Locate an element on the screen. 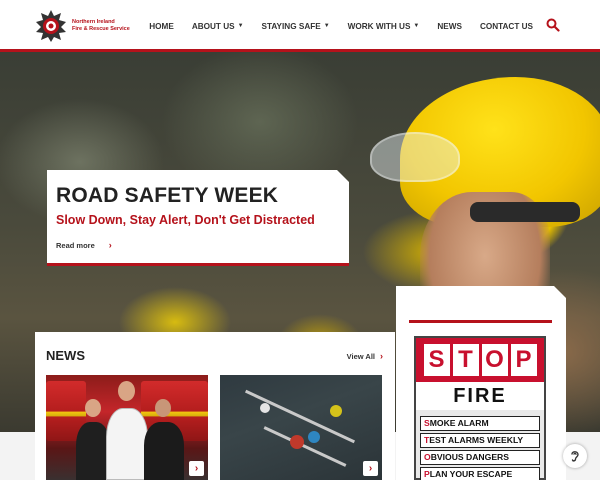  nav-work-with-us: WORK WITH US ▼ is located at coordinates (384, 26).